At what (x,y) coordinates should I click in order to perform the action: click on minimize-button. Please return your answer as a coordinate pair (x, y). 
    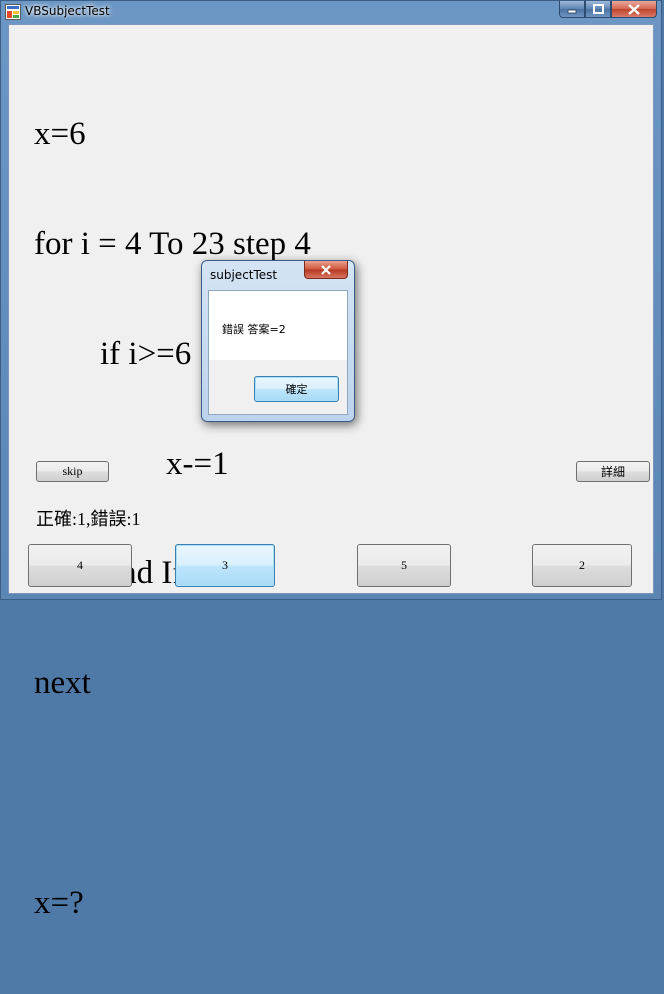
    Looking at the image, I should click on (572, 9).